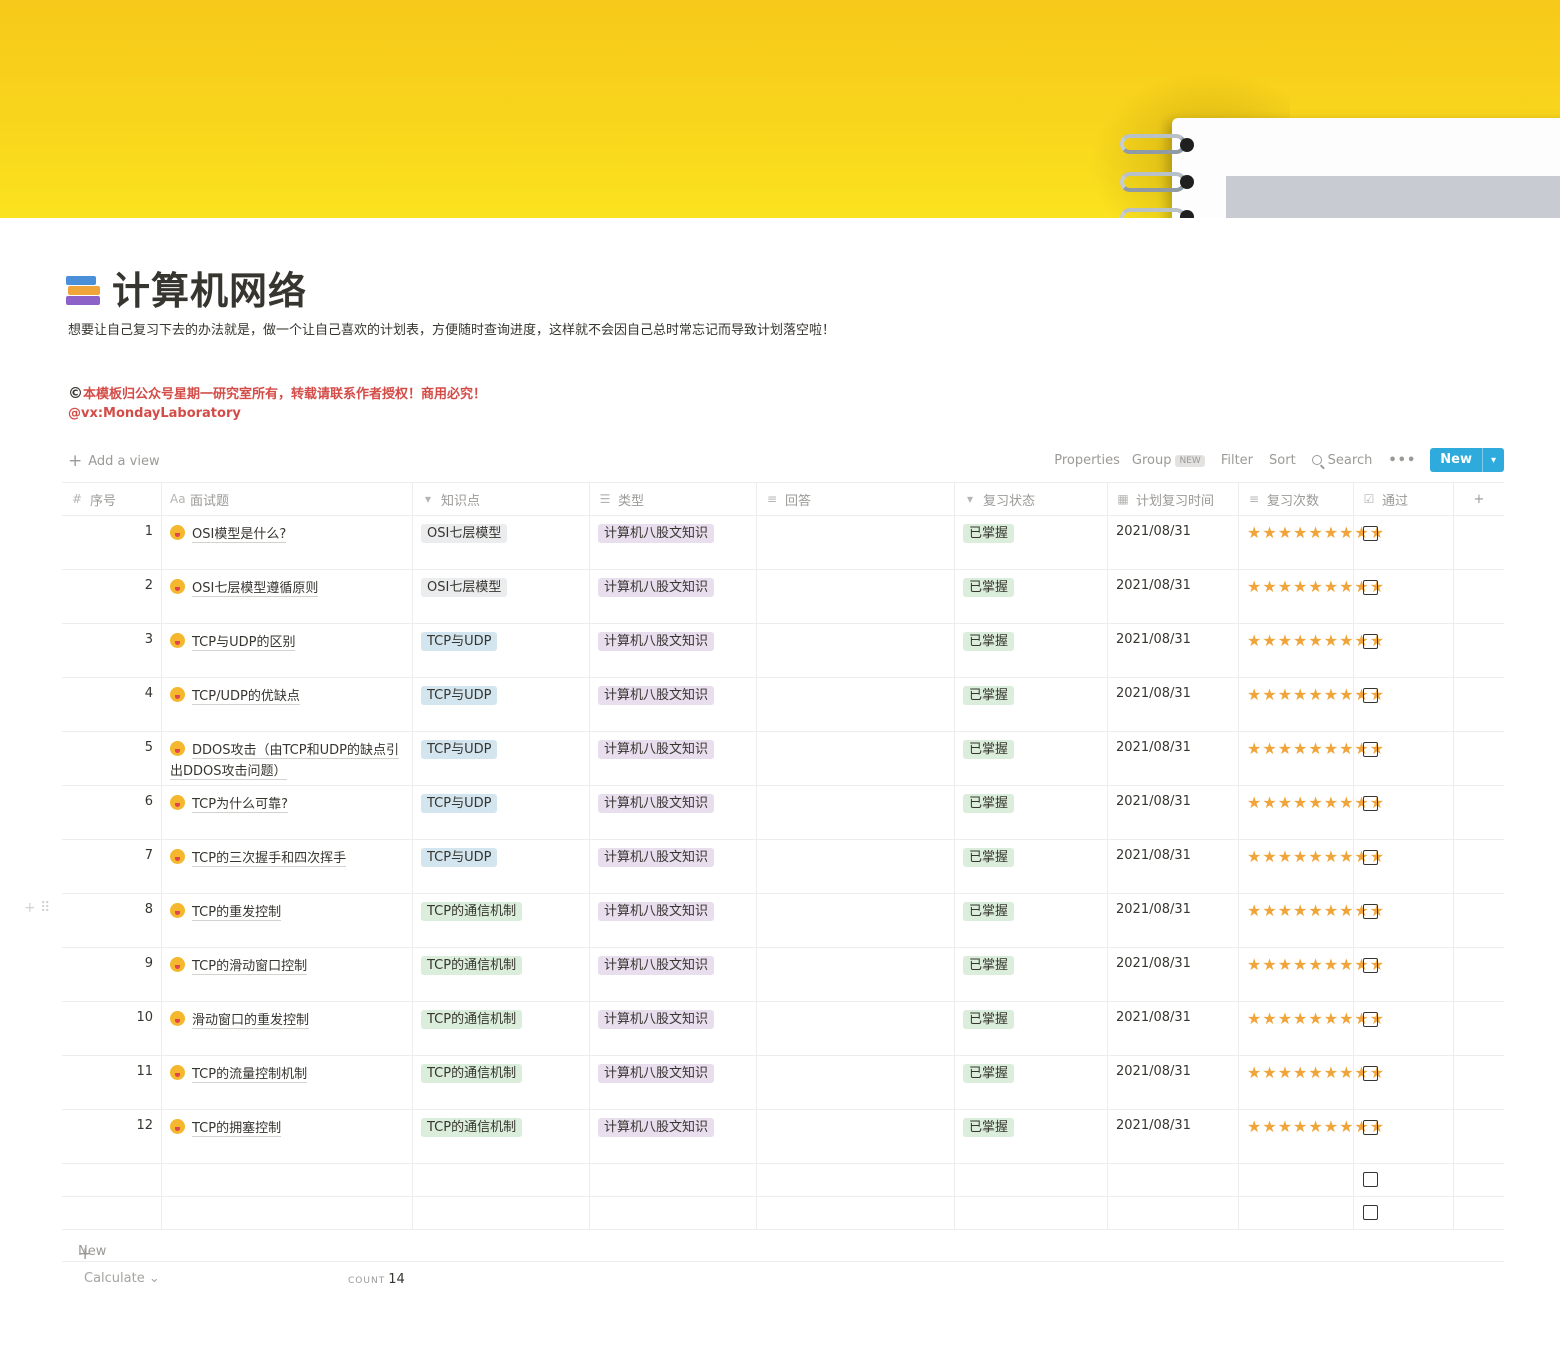 The height and width of the screenshot is (1366, 1560). What do you see at coordinates (287, 966) in the screenshot?
I see `question-title: TCP的滑动窗口控制` at bounding box center [287, 966].